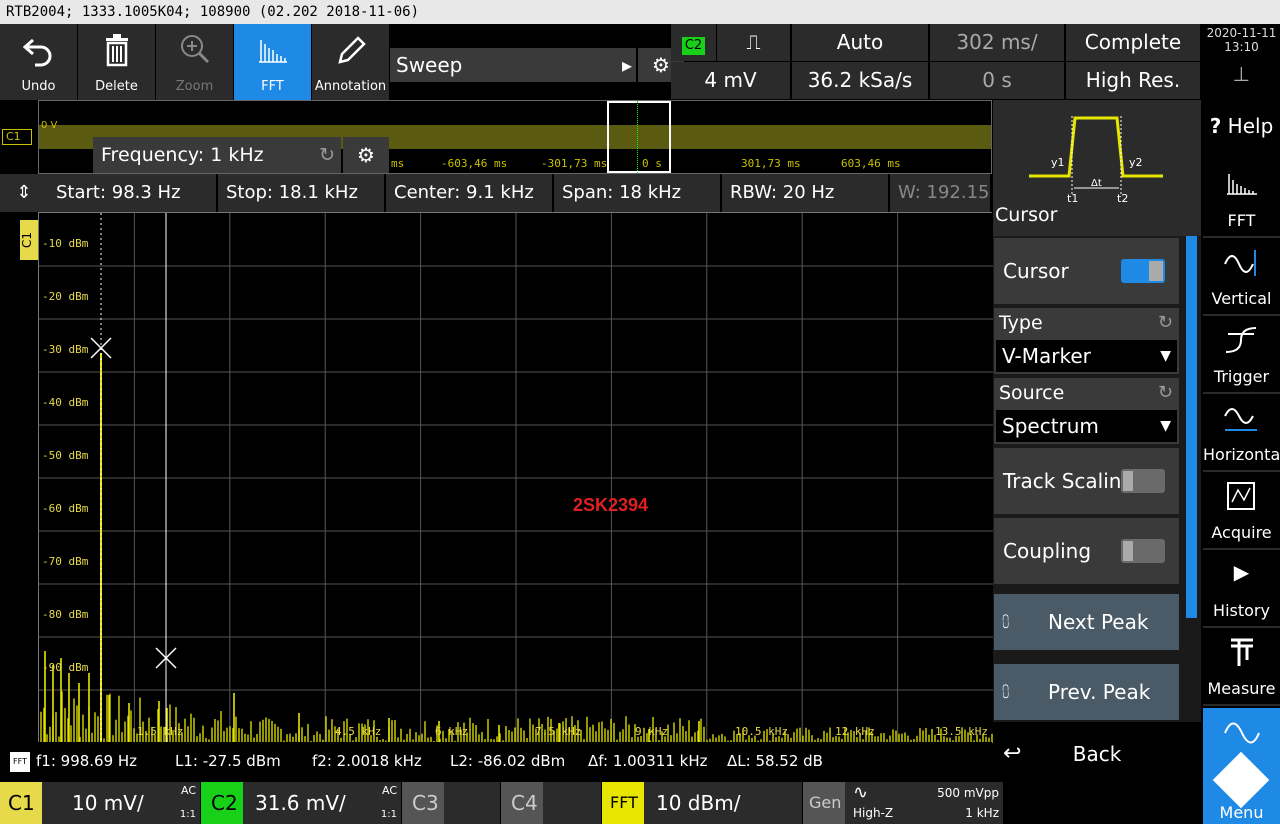 This screenshot has width=1280, height=824. What do you see at coordinates (997, 80) in the screenshot?
I see `time-offset: 0 s` at bounding box center [997, 80].